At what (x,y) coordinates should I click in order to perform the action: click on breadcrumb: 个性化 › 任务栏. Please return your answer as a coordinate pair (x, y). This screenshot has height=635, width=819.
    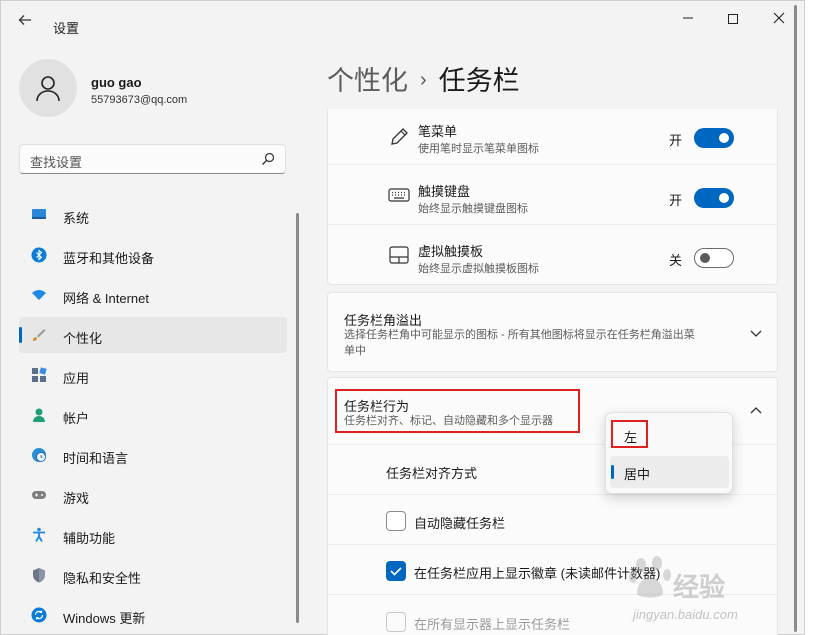
    Looking at the image, I should click on (423, 78).